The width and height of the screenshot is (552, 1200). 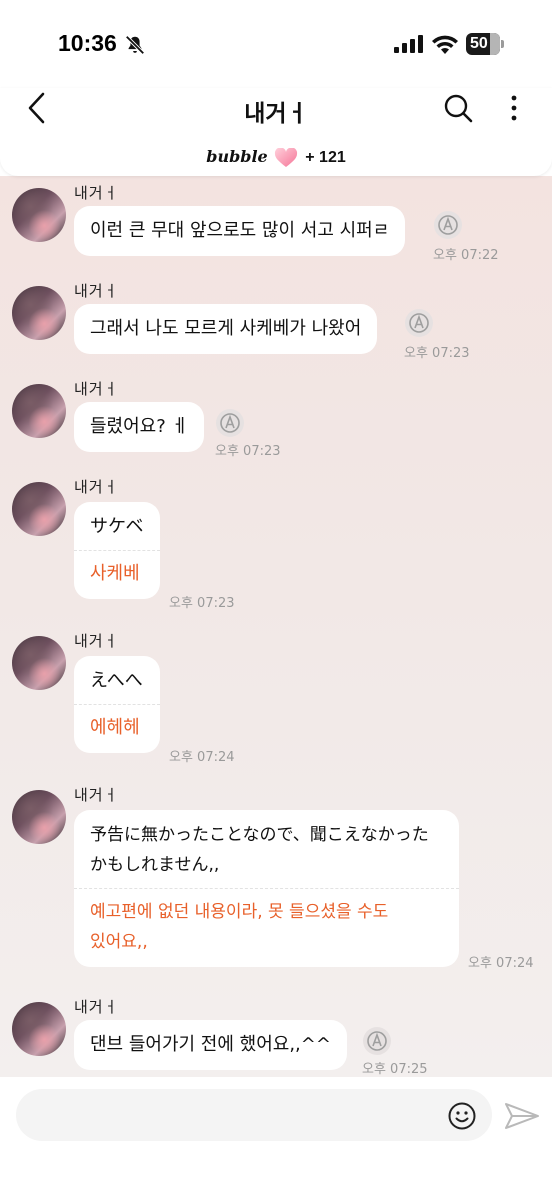 What do you see at coordinates (119, 942) in the screenshot?
I see `translated-line: 있어요,,` at bounding box center [119, 942].